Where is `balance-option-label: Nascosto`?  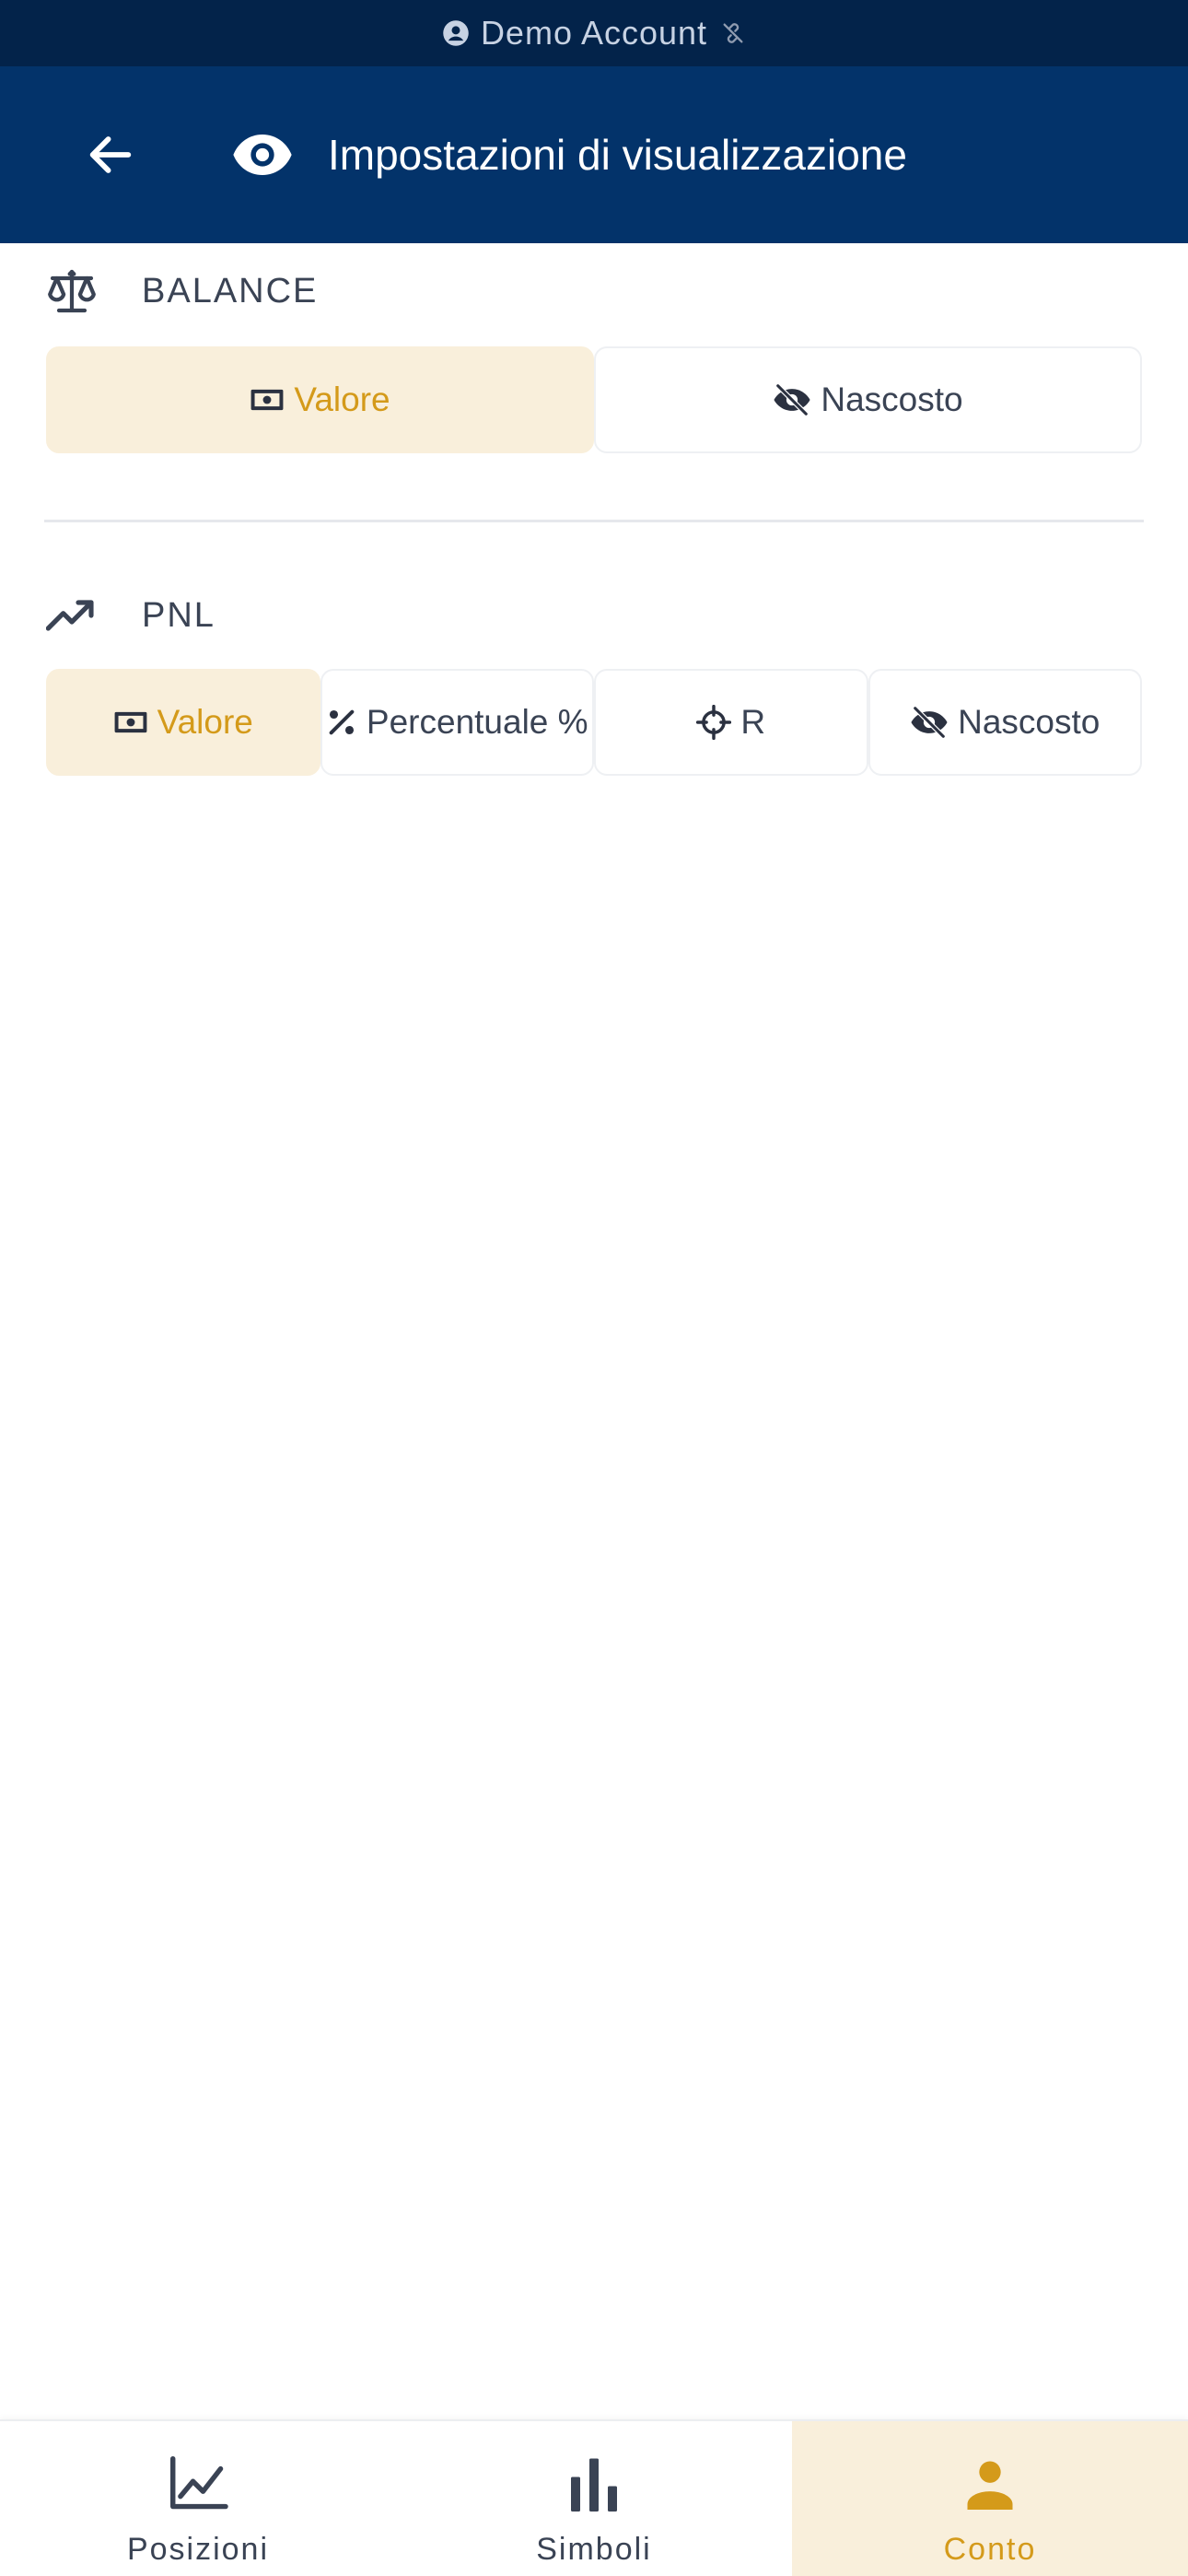 balance-option-label: Nascosto is located at coordinates (892, 399).